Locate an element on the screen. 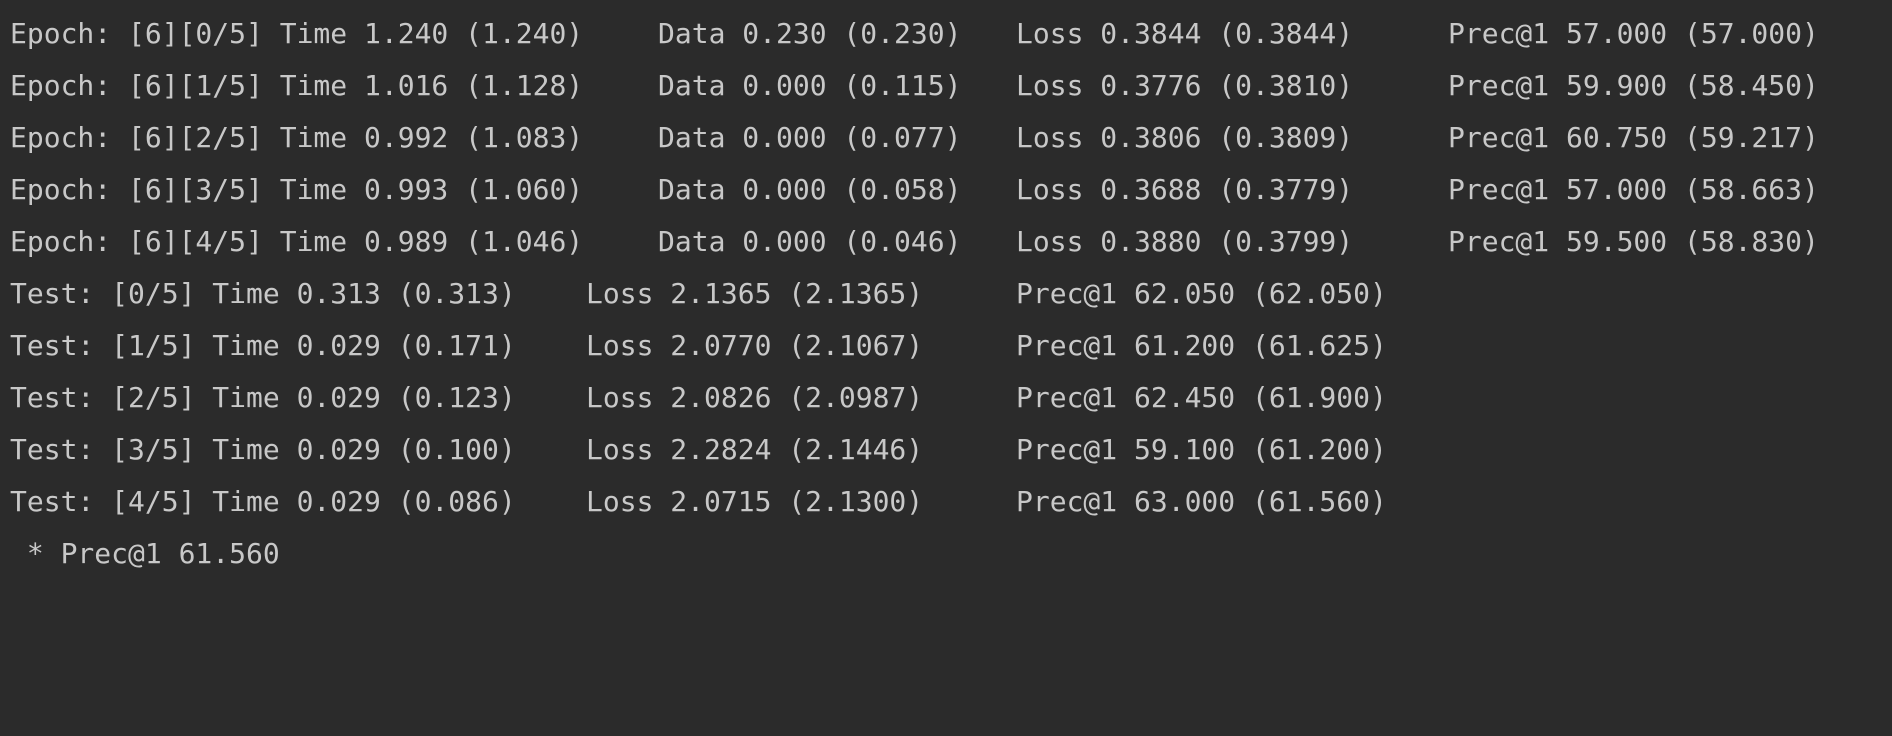 Image resolution: width=1892 pixels, height=736 pixels. test-prec: Prec@1 61.200 (61.625) is located at coordinates (1201, 345).